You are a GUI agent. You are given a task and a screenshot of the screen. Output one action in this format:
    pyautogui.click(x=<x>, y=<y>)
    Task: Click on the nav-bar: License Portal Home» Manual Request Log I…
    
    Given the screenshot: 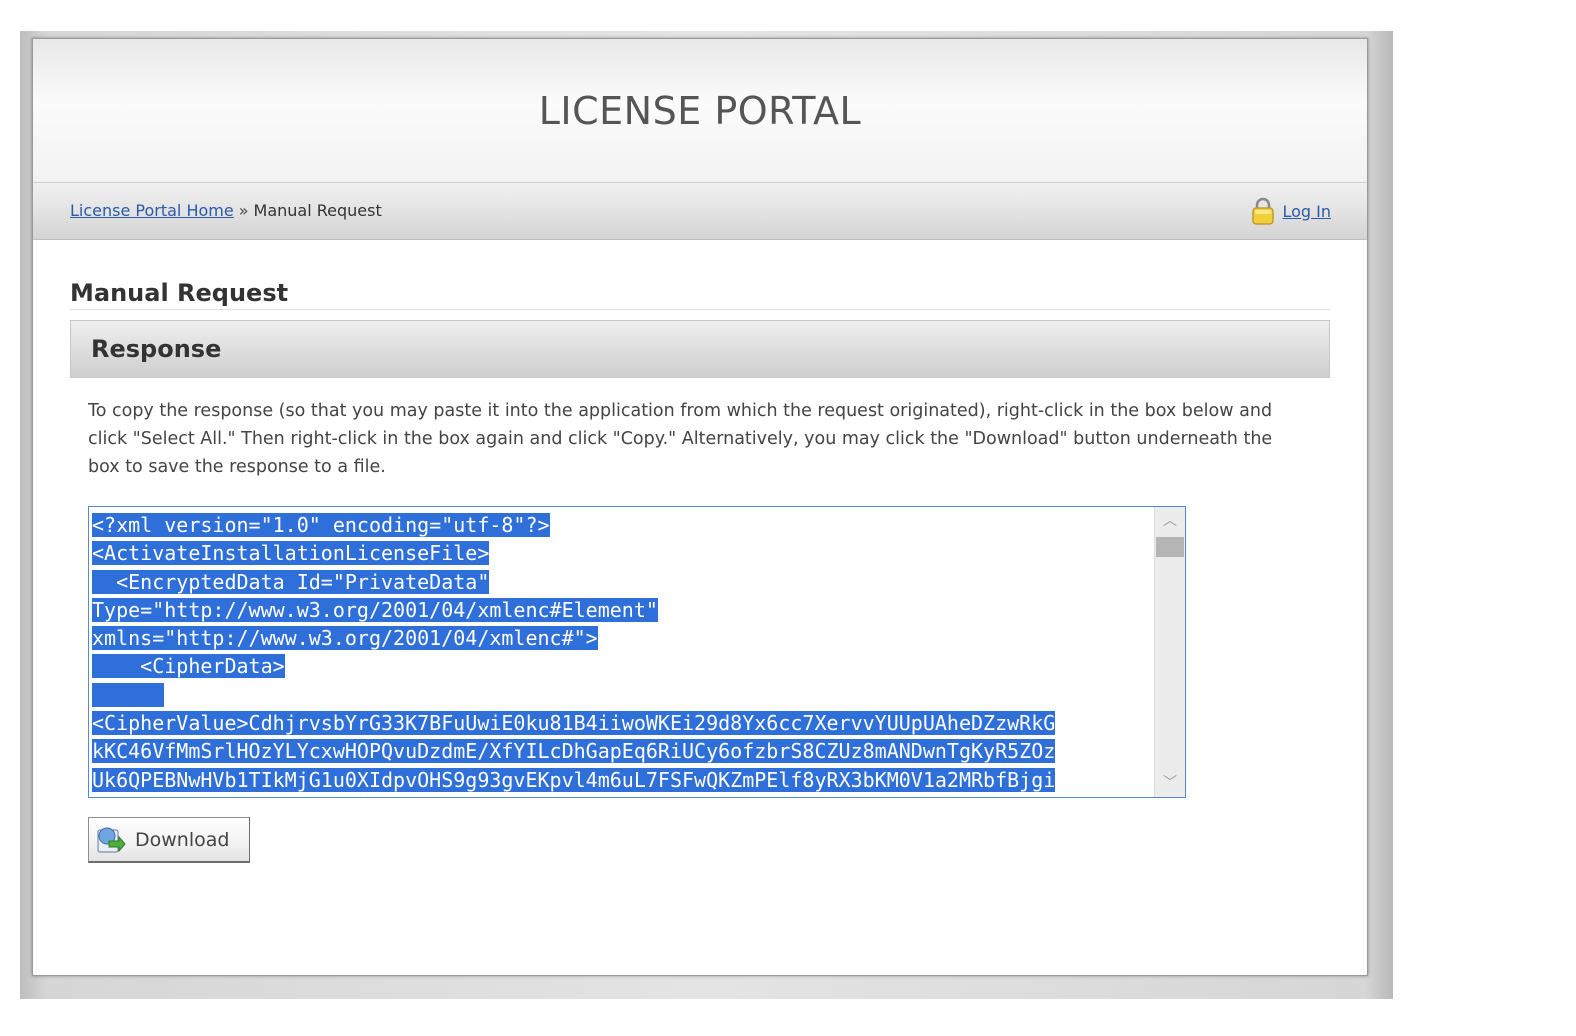 What is the action you would take?
    pyautogui.click(x=700, y=211)
    